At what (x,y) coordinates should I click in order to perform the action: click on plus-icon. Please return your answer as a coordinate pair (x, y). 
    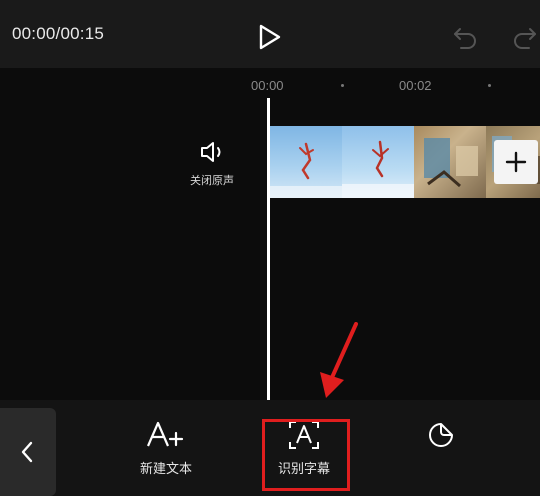
    Looking at the image, I should click on (516, 162).